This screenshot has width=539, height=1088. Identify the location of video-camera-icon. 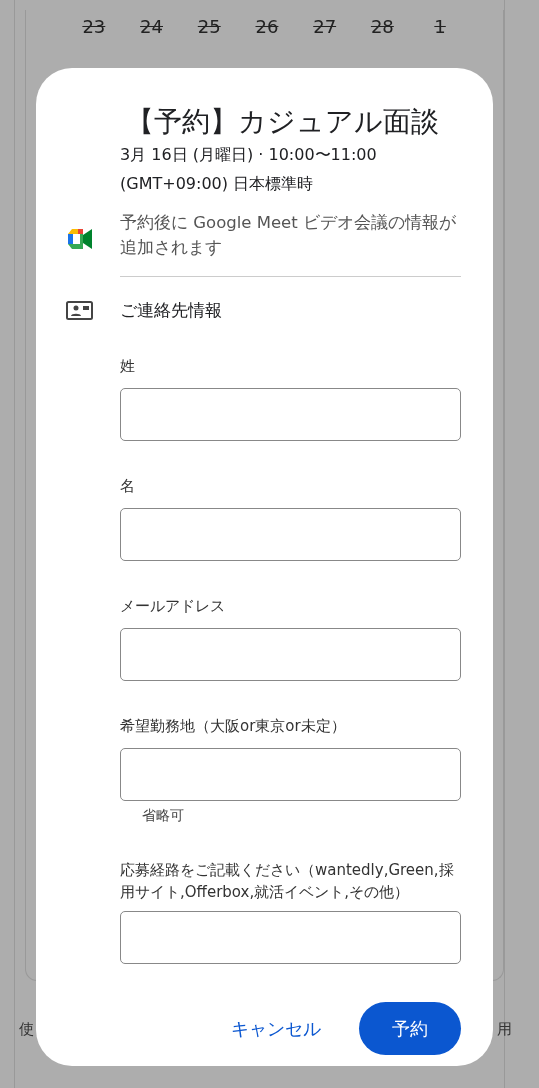
(80, 239).